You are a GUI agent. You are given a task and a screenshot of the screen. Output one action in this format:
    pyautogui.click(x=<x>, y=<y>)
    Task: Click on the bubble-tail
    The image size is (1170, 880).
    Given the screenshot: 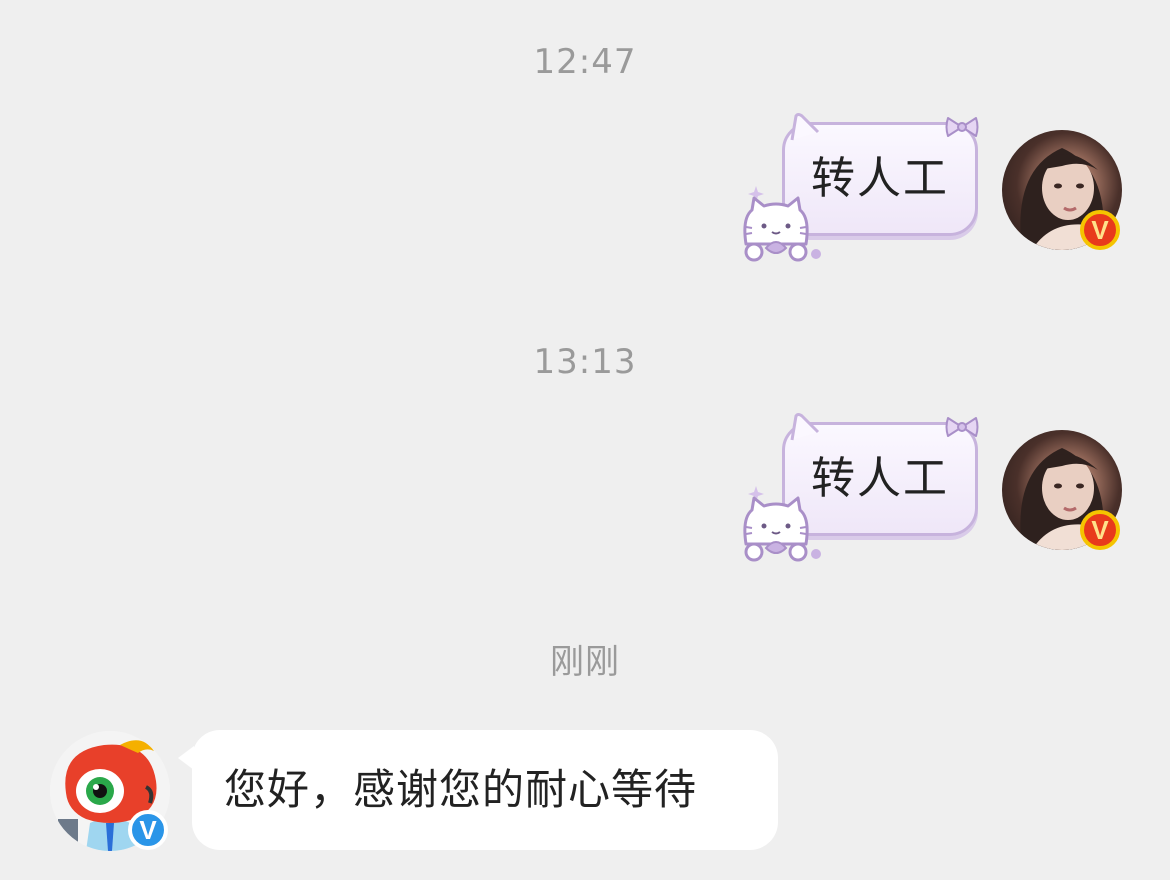 What is the action you would take?
    pyautogui.click(x=186, y=758)
    